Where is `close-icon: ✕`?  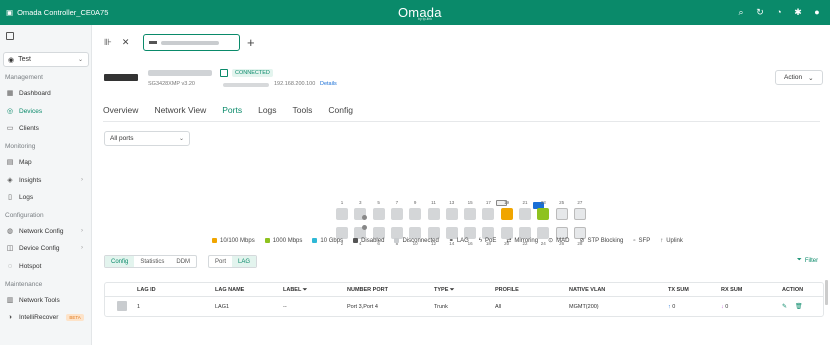 close-icon: ✕ is located at coordinates (126, 42).